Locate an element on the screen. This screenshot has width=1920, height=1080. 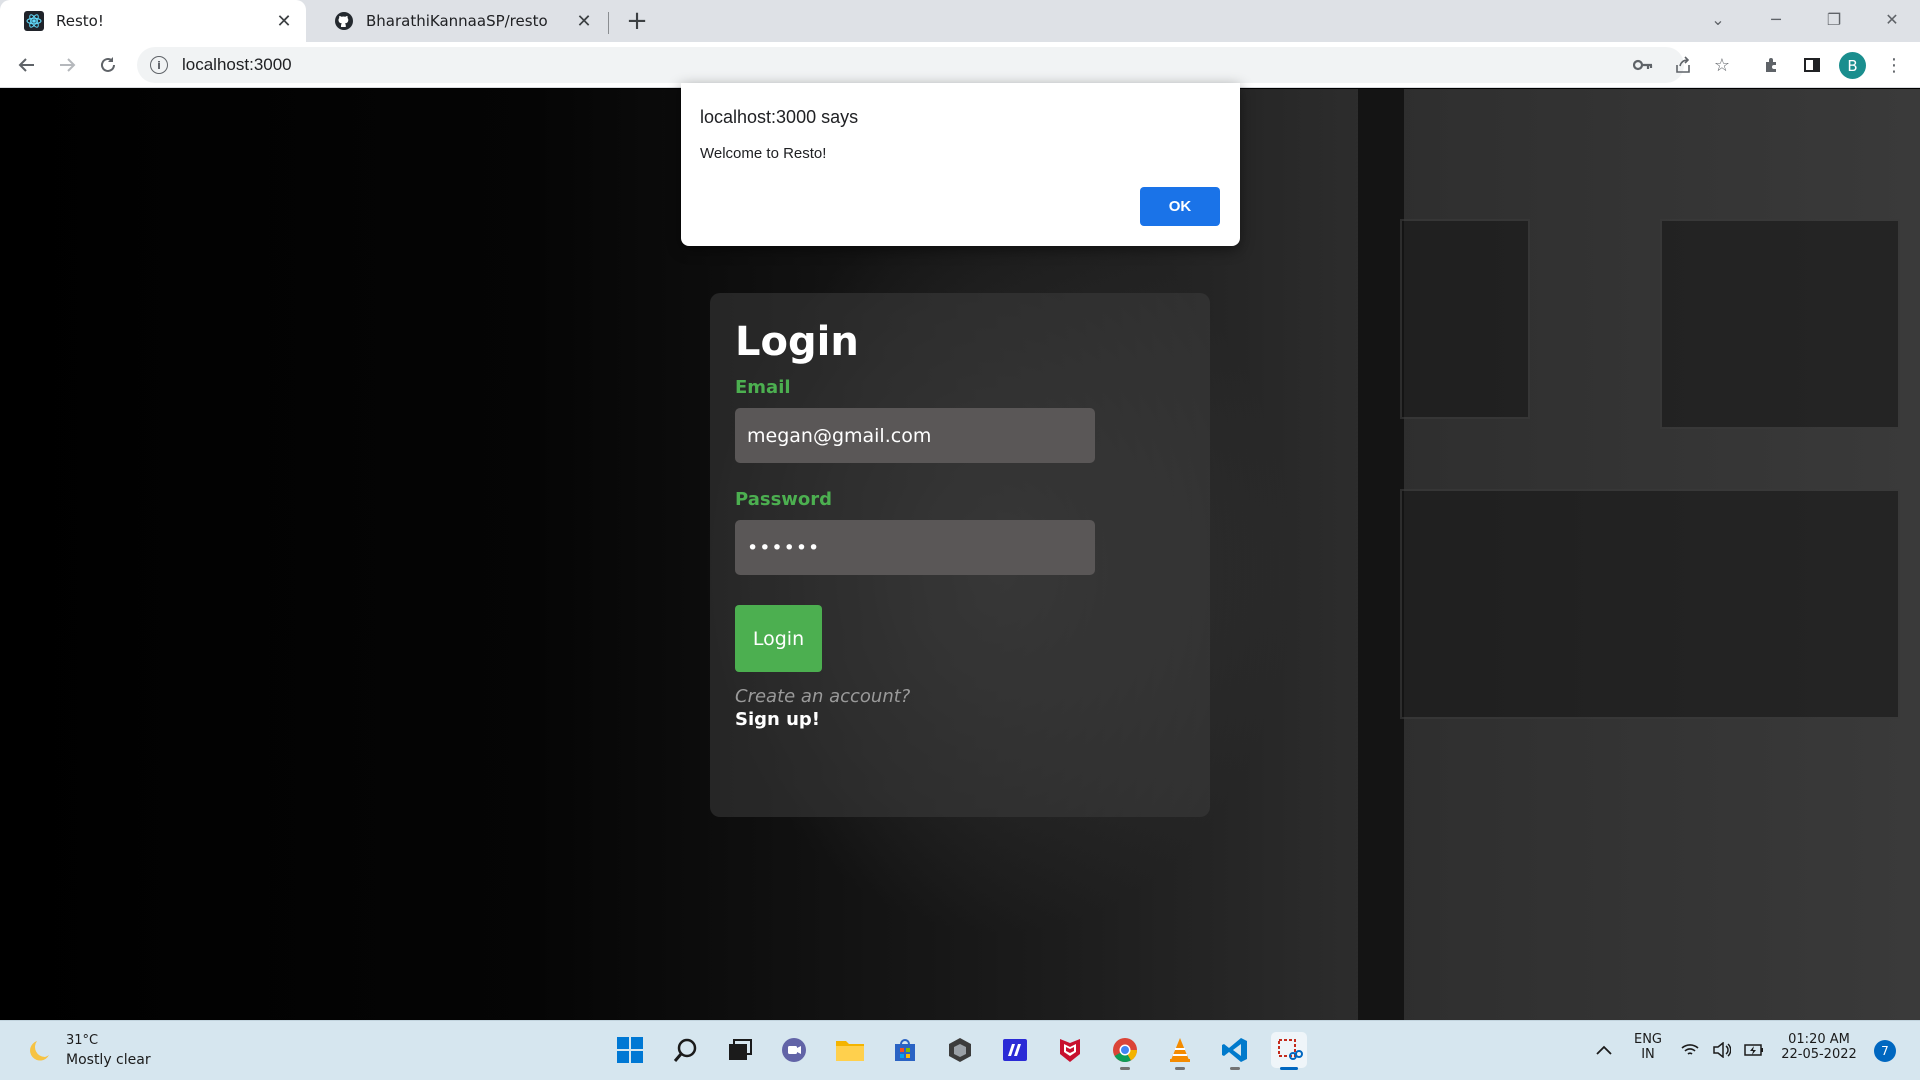
email-label: Email is located at coordinates (763, 387).